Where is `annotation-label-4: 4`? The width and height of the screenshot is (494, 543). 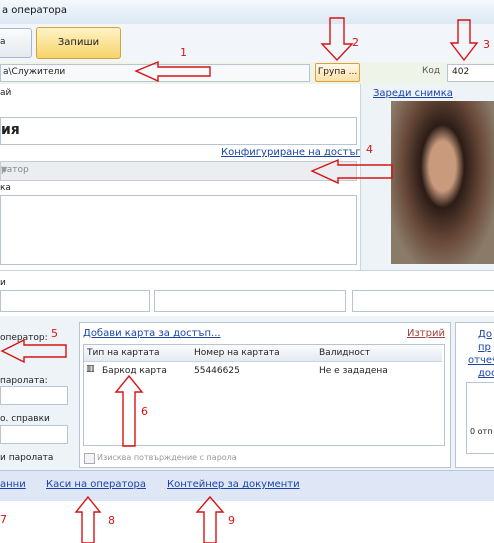 annotation-label-4: 4 is located at coordinates (369, 149).